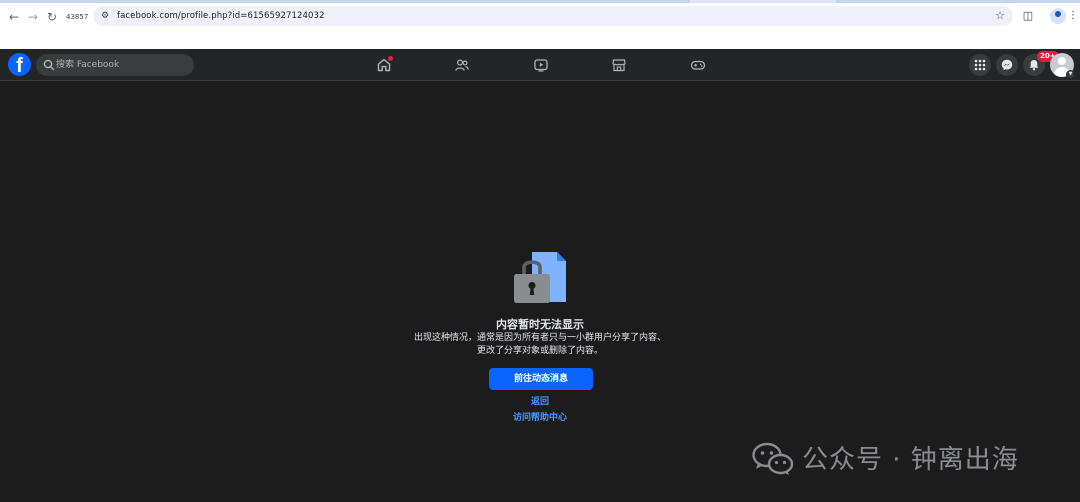 Image resolution: width=1080 pixels, height=502 pixels. What do you see at coordinates (540, 418) in the screenshot?
I see `help-center-link: 访问帮助中心` at bounding box center [540, 418].